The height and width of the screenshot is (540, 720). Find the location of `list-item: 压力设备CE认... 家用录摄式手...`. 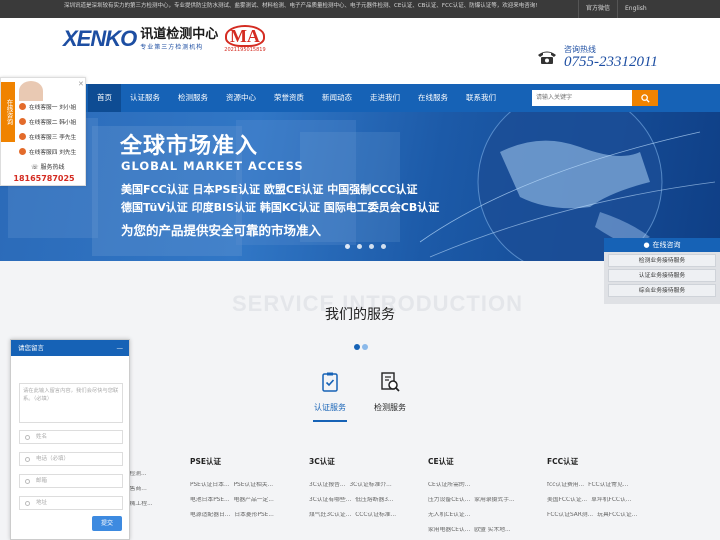

list-item: 压力设备CE认... 家用录摄式手... is located at coordinates (483, 500).